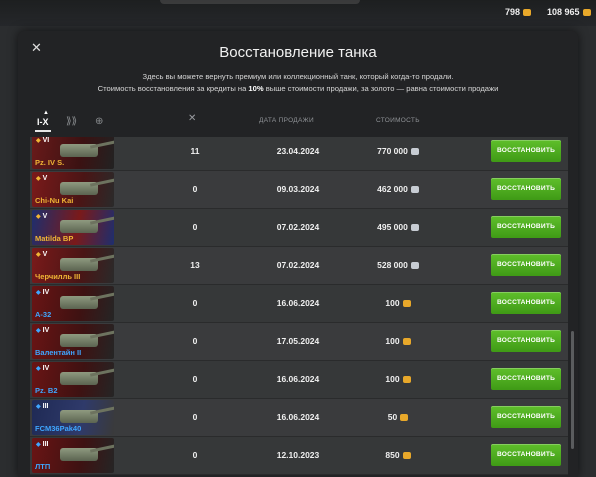 This screenshot has height=477, width=596. I want to click on cost-value: 770 000, so click(392, 151).